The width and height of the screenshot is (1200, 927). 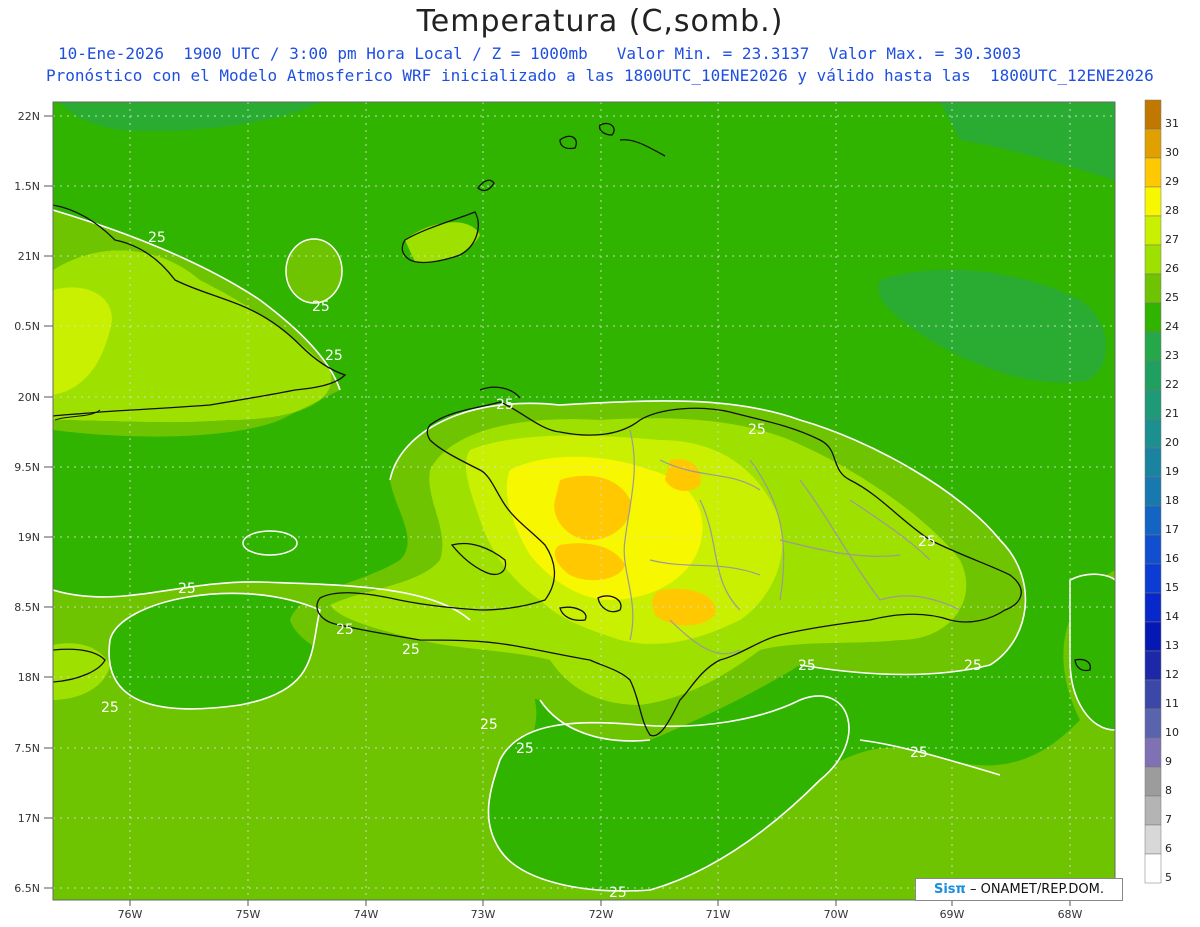 I want to click on colorbar-label: 17, so click(x=1172, y=529).